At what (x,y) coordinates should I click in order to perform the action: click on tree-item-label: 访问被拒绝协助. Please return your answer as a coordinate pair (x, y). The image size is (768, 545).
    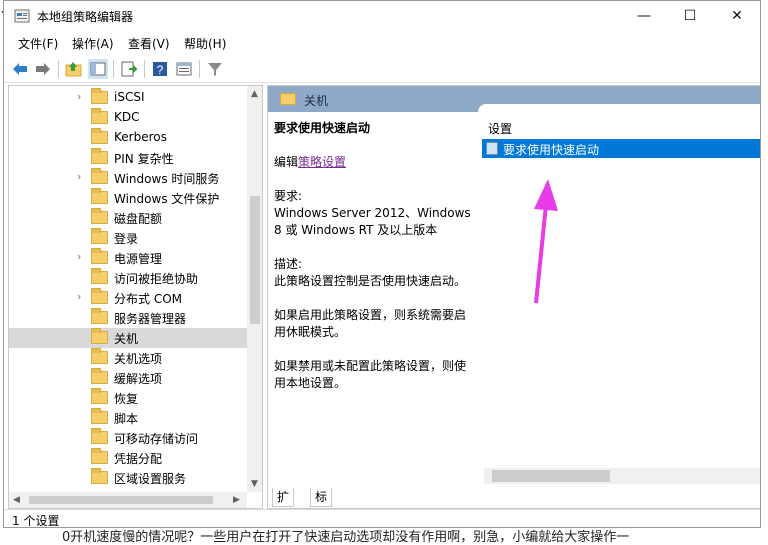
    Looking at the image, I should click on (156, 279).